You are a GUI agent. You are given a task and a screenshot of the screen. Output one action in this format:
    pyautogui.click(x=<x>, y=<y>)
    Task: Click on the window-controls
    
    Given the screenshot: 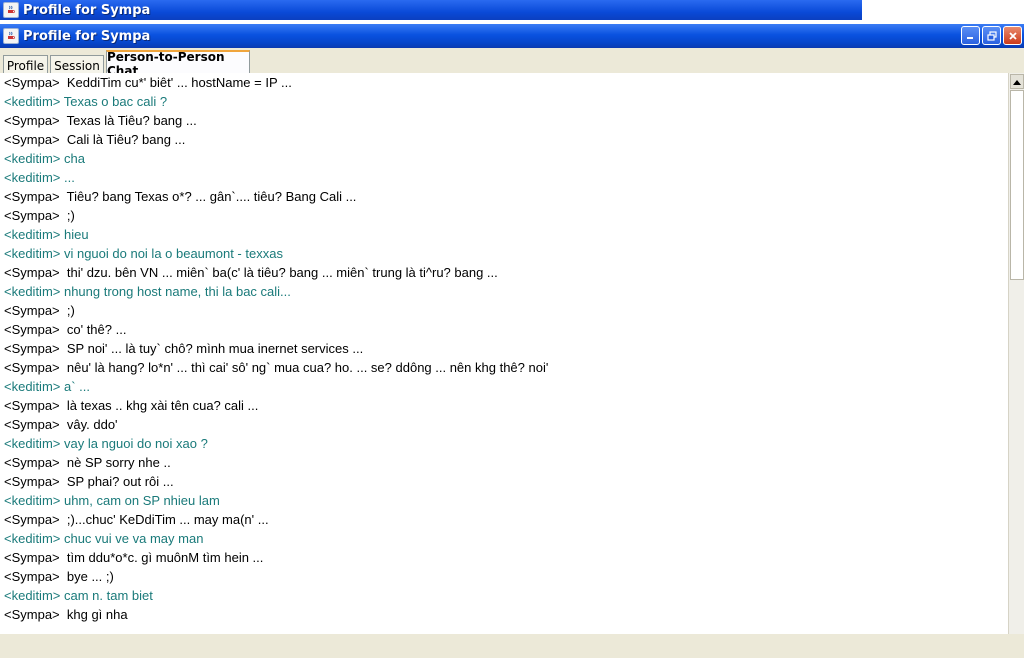 What is the action you would take?
    pyautogui.click(x=991, y=35)
    